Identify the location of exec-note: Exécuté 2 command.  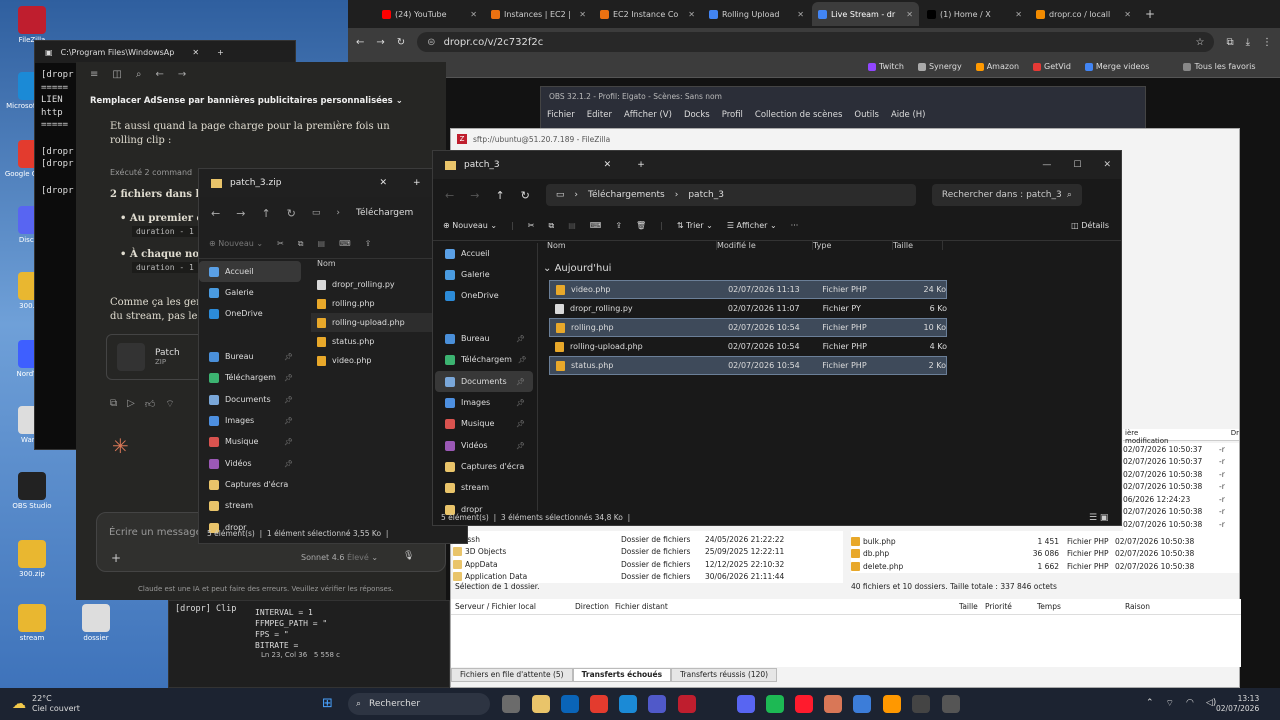
(151, 172).